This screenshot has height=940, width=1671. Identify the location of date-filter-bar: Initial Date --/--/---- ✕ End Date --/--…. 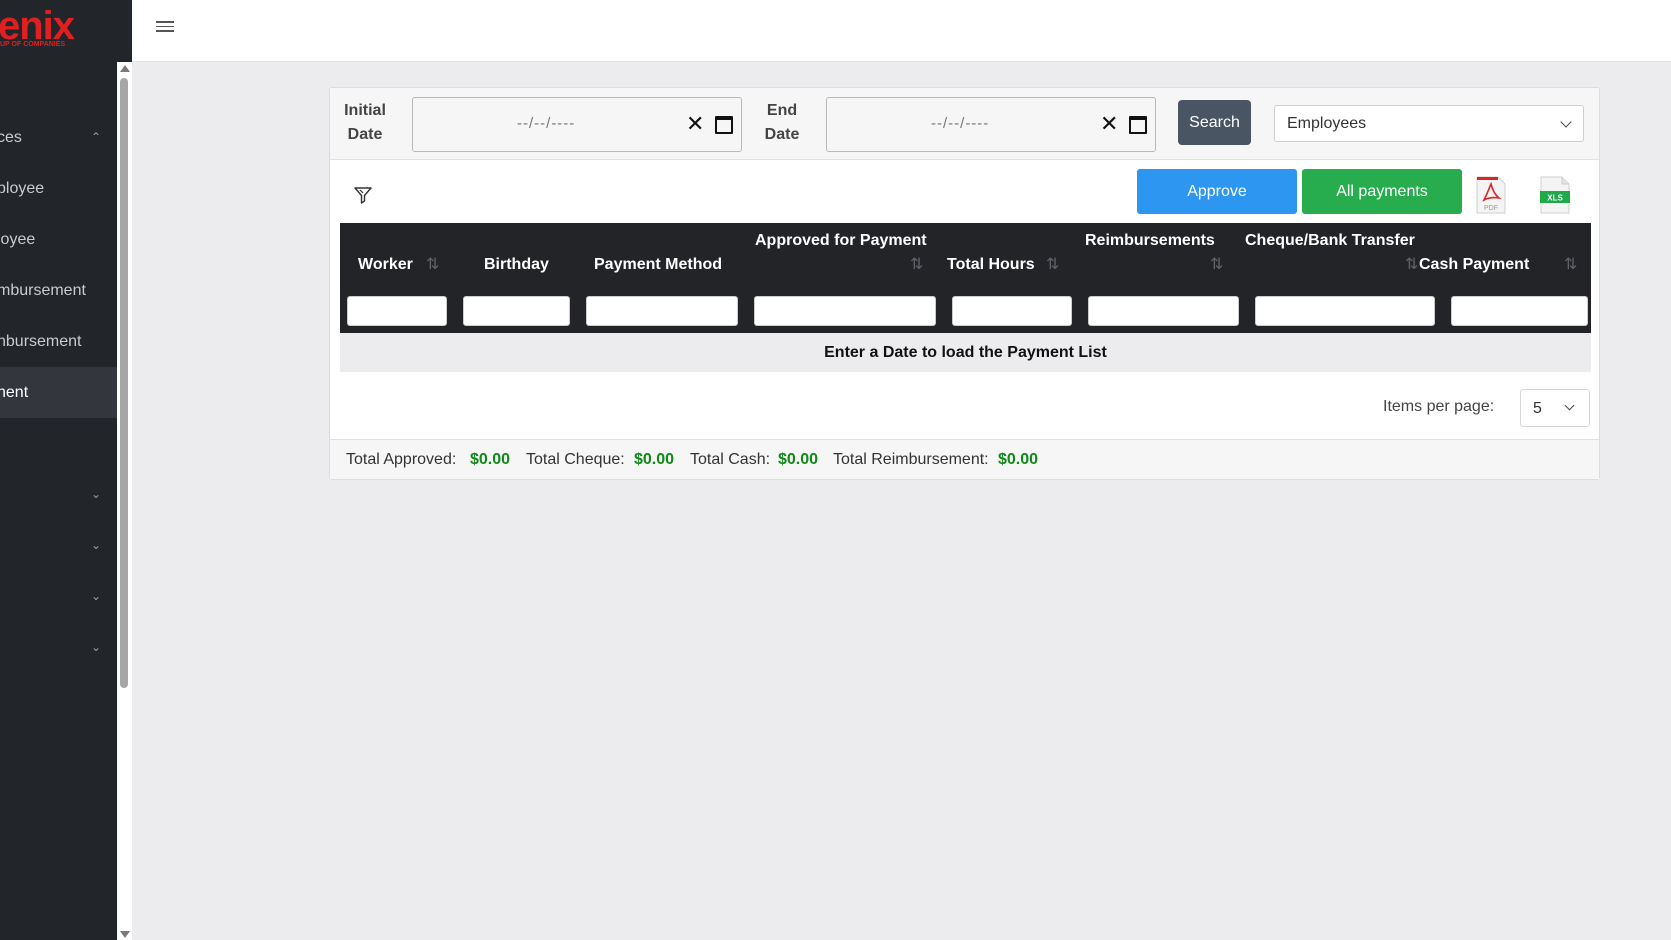
(964, 124).